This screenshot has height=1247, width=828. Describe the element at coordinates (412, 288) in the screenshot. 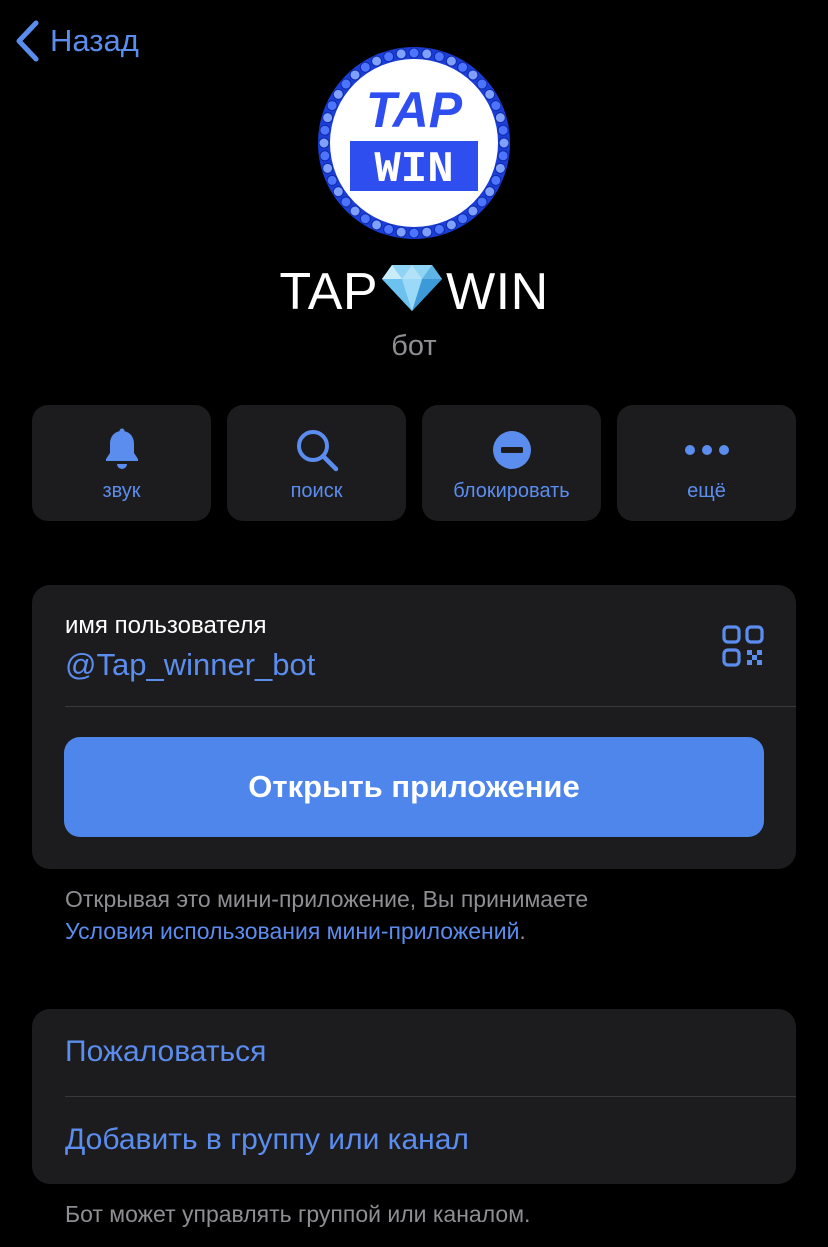

I see `diamond-icon` at that location.